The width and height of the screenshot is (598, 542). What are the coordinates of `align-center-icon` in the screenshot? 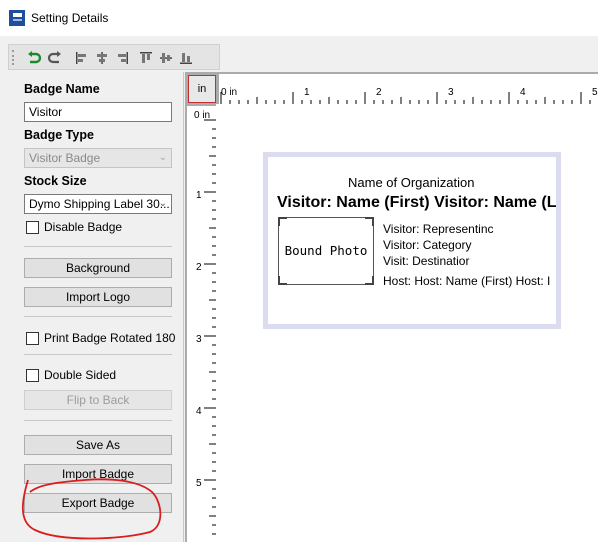 It's located at (102, 58).